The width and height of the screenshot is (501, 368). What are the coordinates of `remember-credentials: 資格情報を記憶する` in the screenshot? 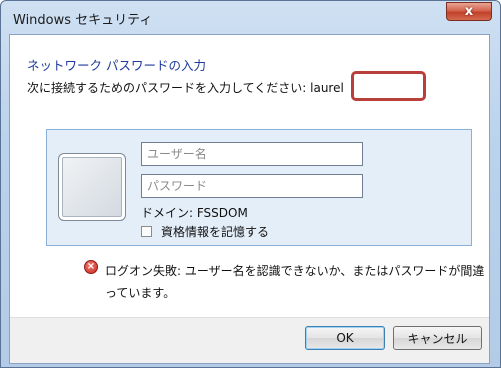 It's located at (205, 231).